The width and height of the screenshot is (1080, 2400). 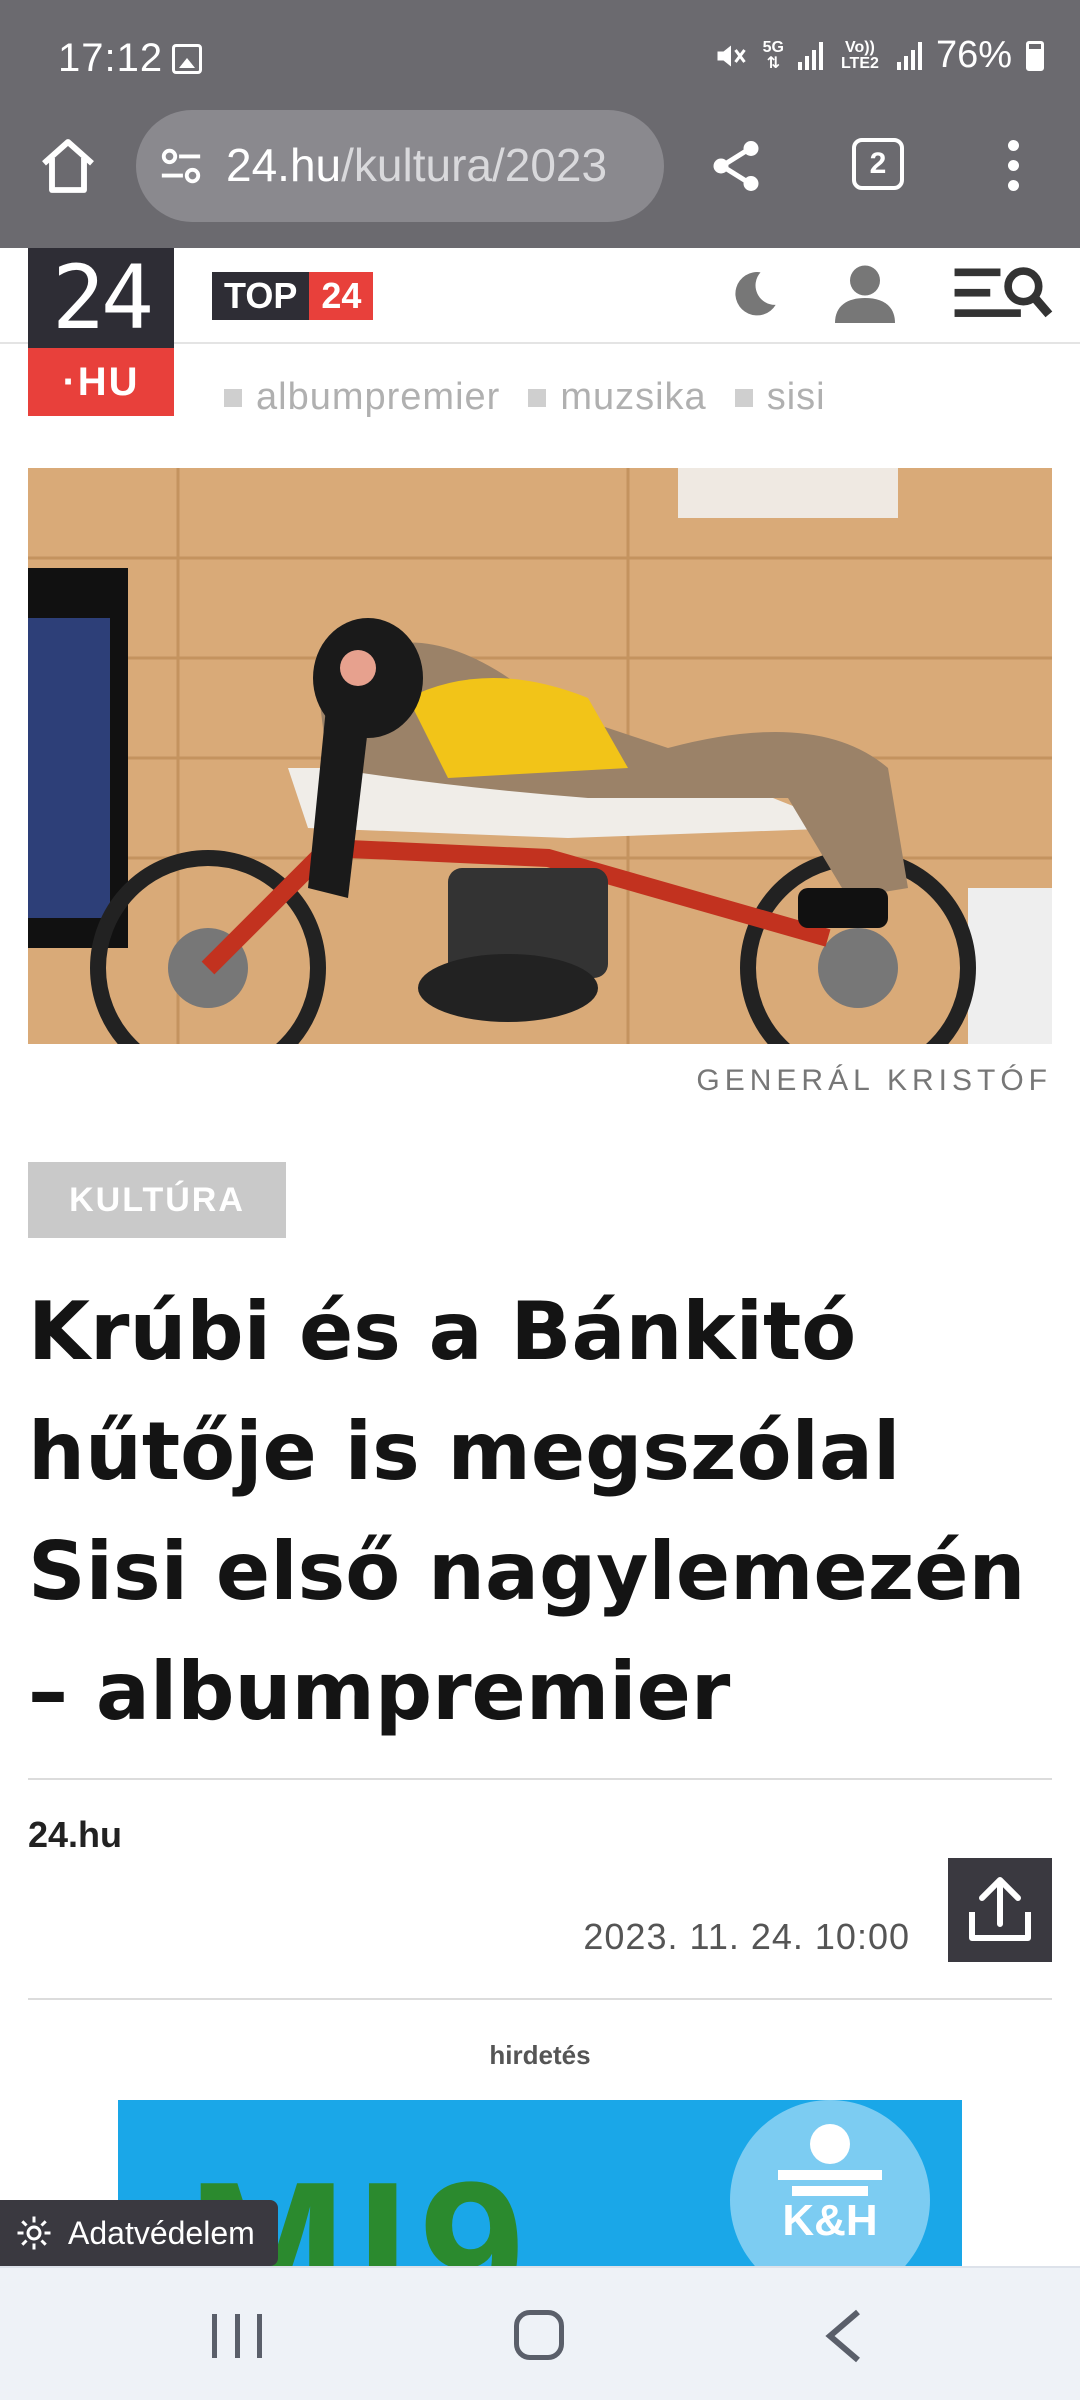 I want to click on tab-switcher-button: 2, so click(x=878, y=164).